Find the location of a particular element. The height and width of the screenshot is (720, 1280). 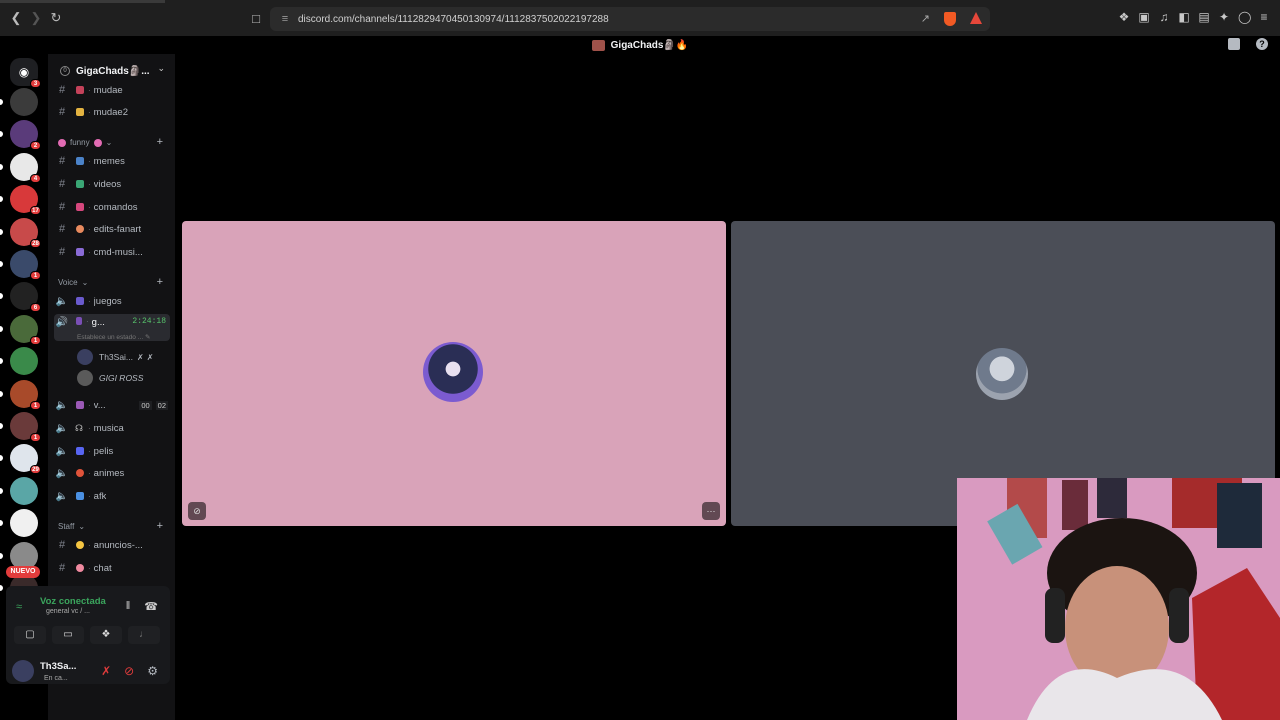

noise-suppression-icon: ‖ is located at coordinates (128, 606).